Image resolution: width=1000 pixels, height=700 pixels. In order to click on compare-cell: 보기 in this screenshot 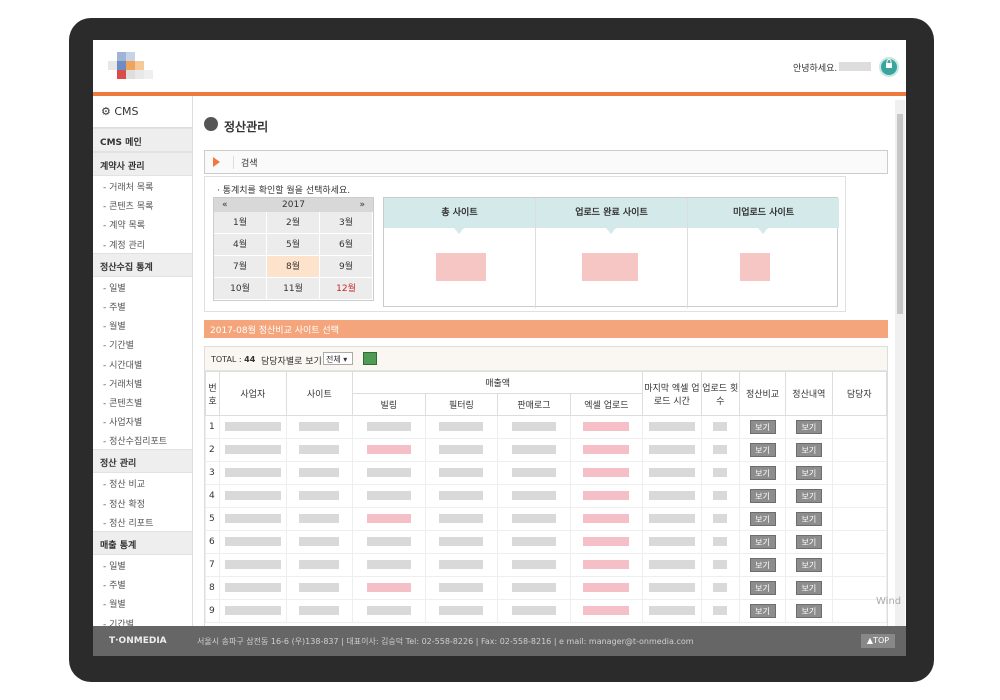, I will do `click(762, 588)`.